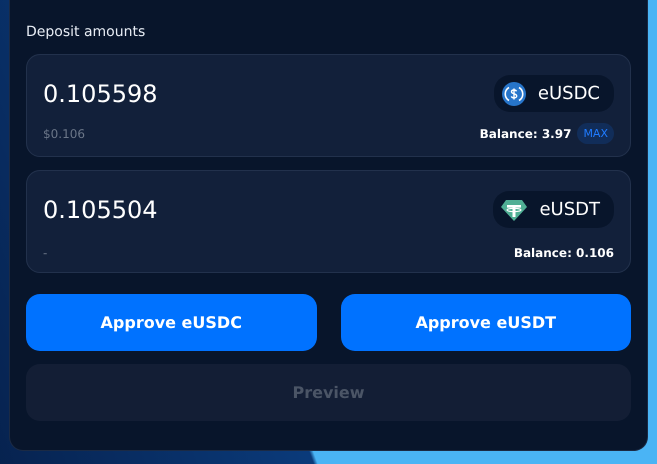 The width and height of the screenshot is (657, 464). Describe the element at coordinates (100, 94) in the screenshot. I see `amount-value: 0.105598` at that location.